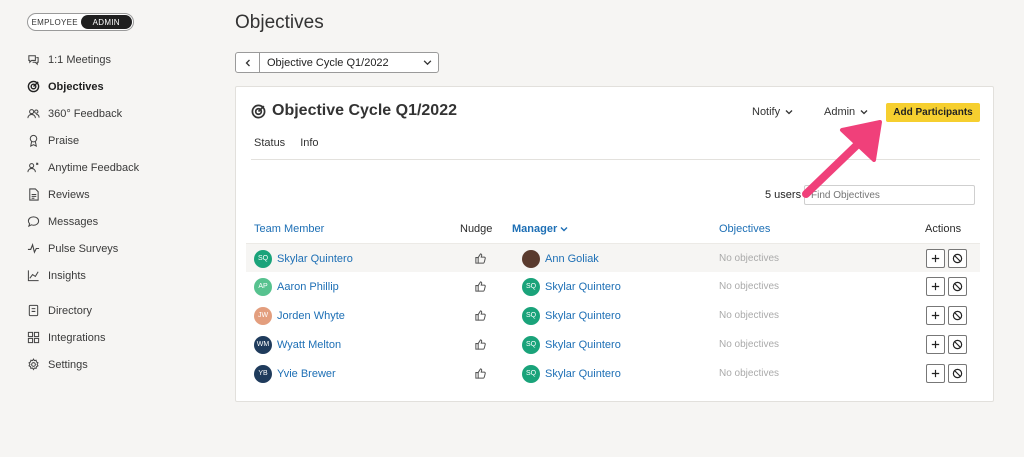  Describe the element at coordinates (85, 113) in the screenshot. I see `sidebar-item-label: 360° Feedback` at that location.